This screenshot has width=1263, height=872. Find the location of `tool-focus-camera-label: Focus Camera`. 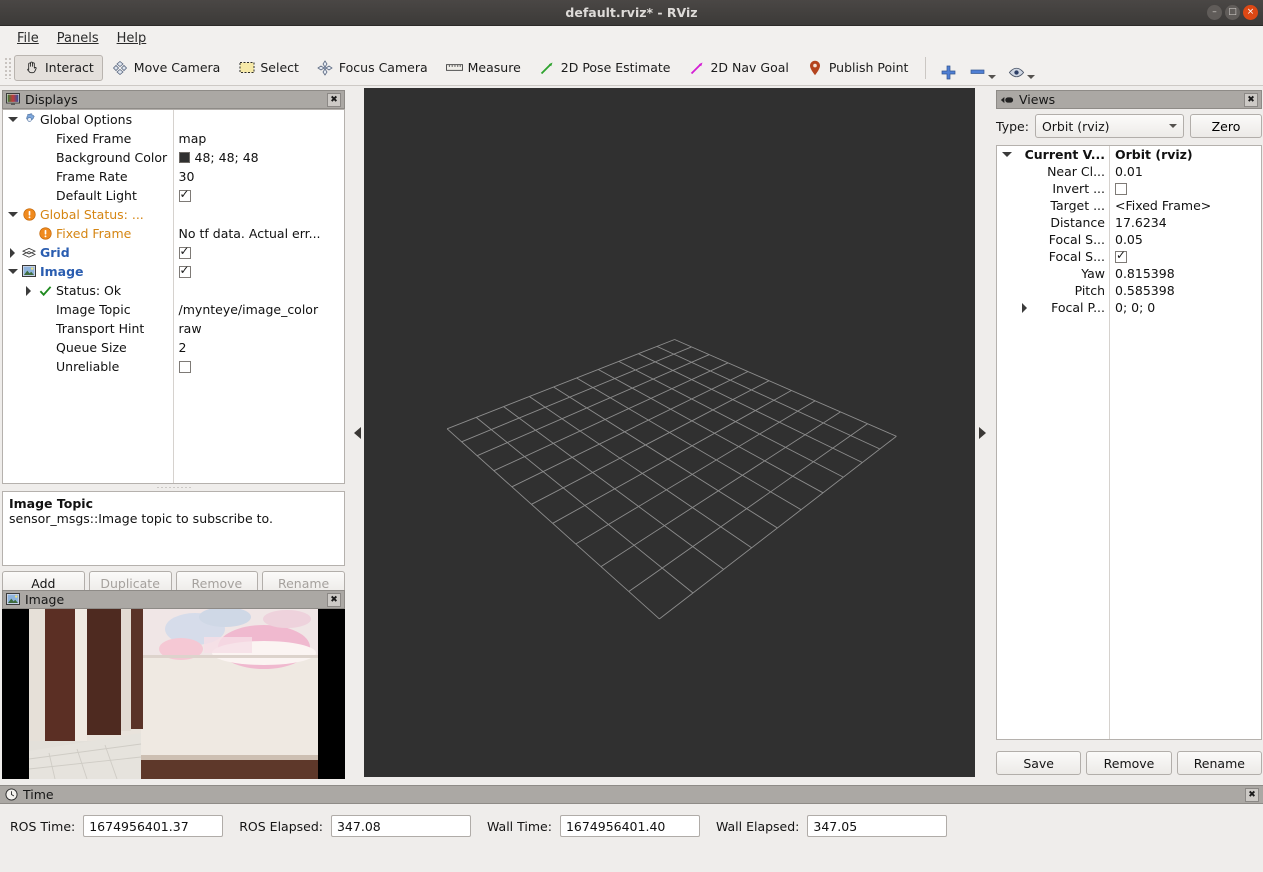

tool-focus-camera-label: Focus Camera is located at coordinates (383, 67).